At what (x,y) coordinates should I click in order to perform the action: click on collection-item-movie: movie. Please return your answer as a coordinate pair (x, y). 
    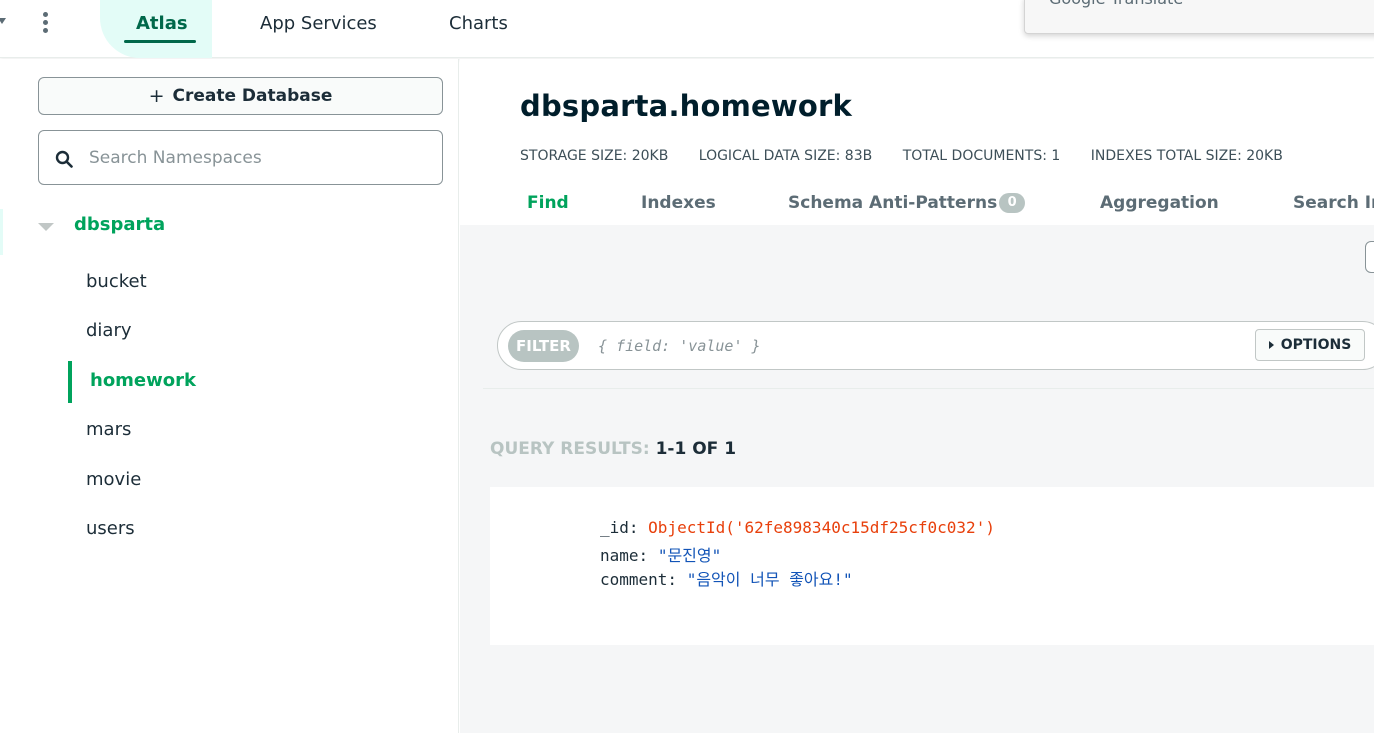
    Looking at the image, I should click on (113, 480).